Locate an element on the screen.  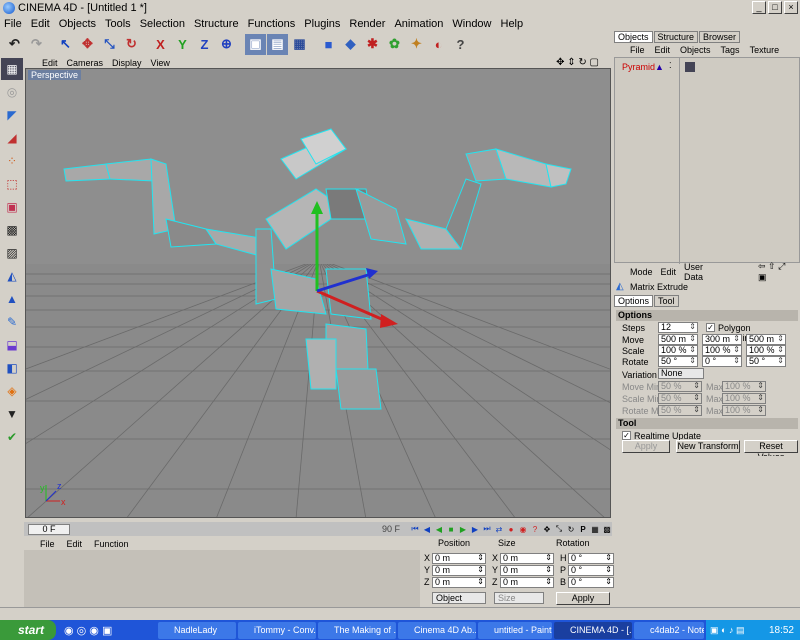
viewport-menu-view: View is located at coordinates (160, 63).